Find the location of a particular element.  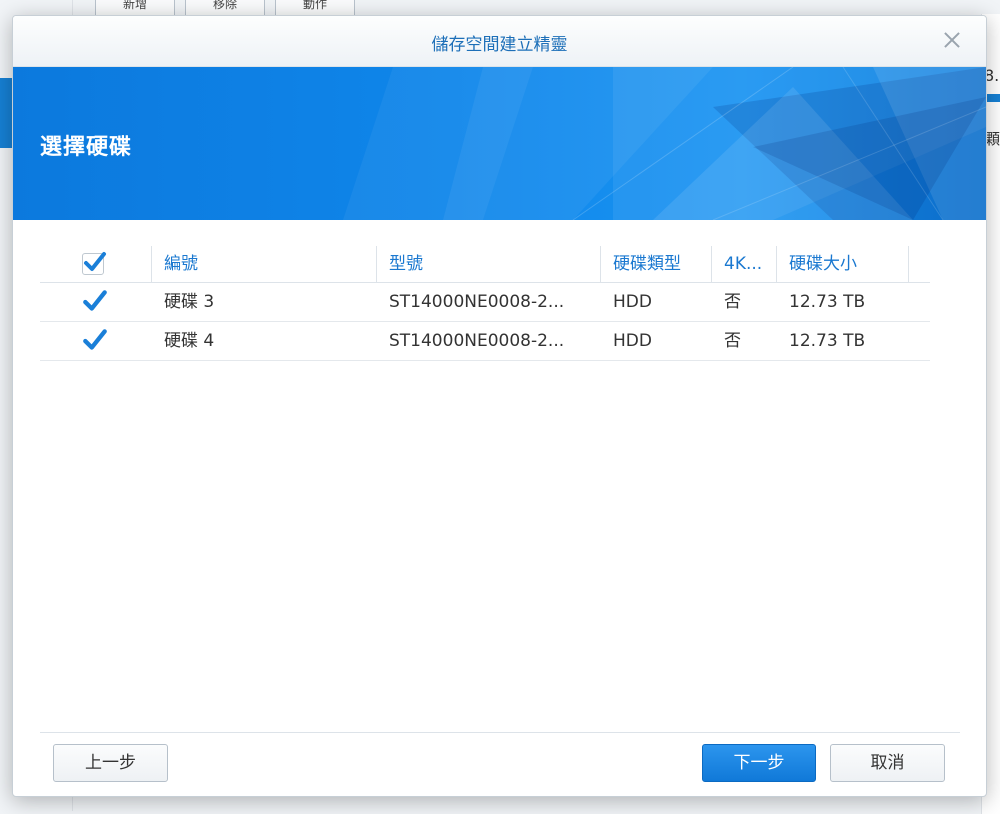

column-select is located at coordinates (96, 264).